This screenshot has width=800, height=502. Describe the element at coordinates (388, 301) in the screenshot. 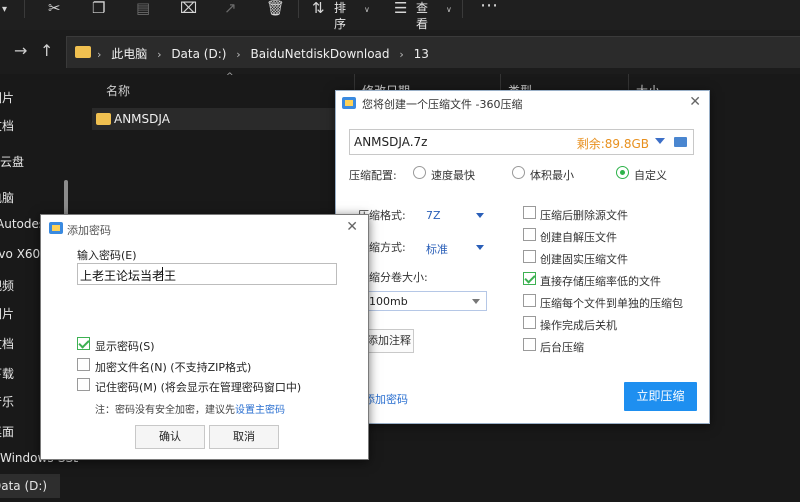

I see `split-size-value: 100mb` at that location.